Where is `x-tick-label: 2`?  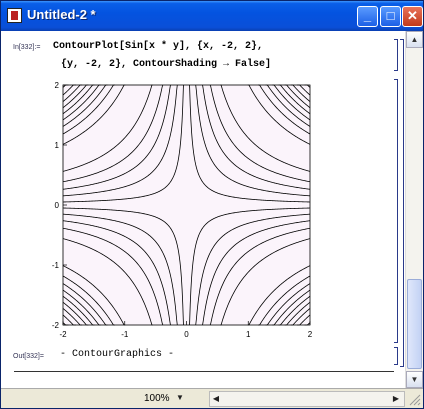
x-tick-label: 2 is located at coordinates (310, 334).